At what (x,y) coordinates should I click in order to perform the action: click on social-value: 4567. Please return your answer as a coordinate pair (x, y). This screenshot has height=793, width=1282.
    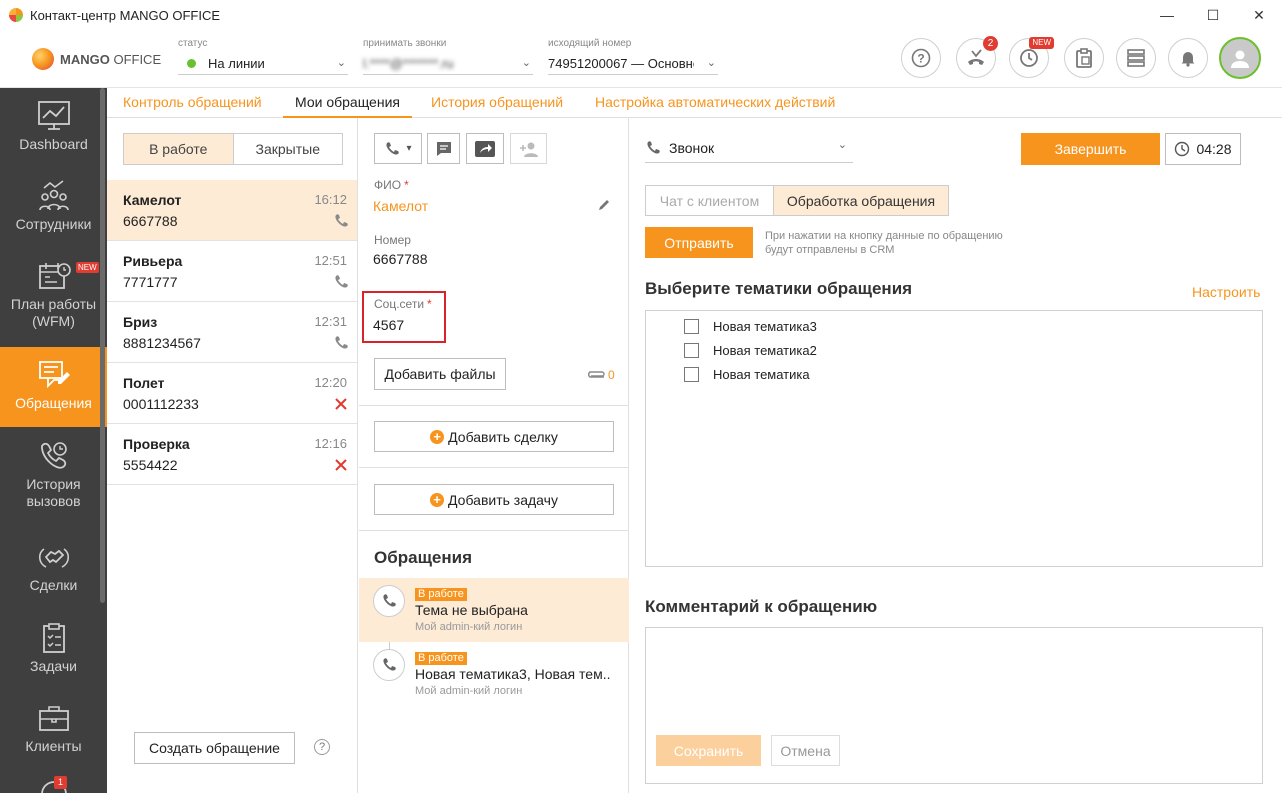
    Looking at the image, I should click on (388, 325).